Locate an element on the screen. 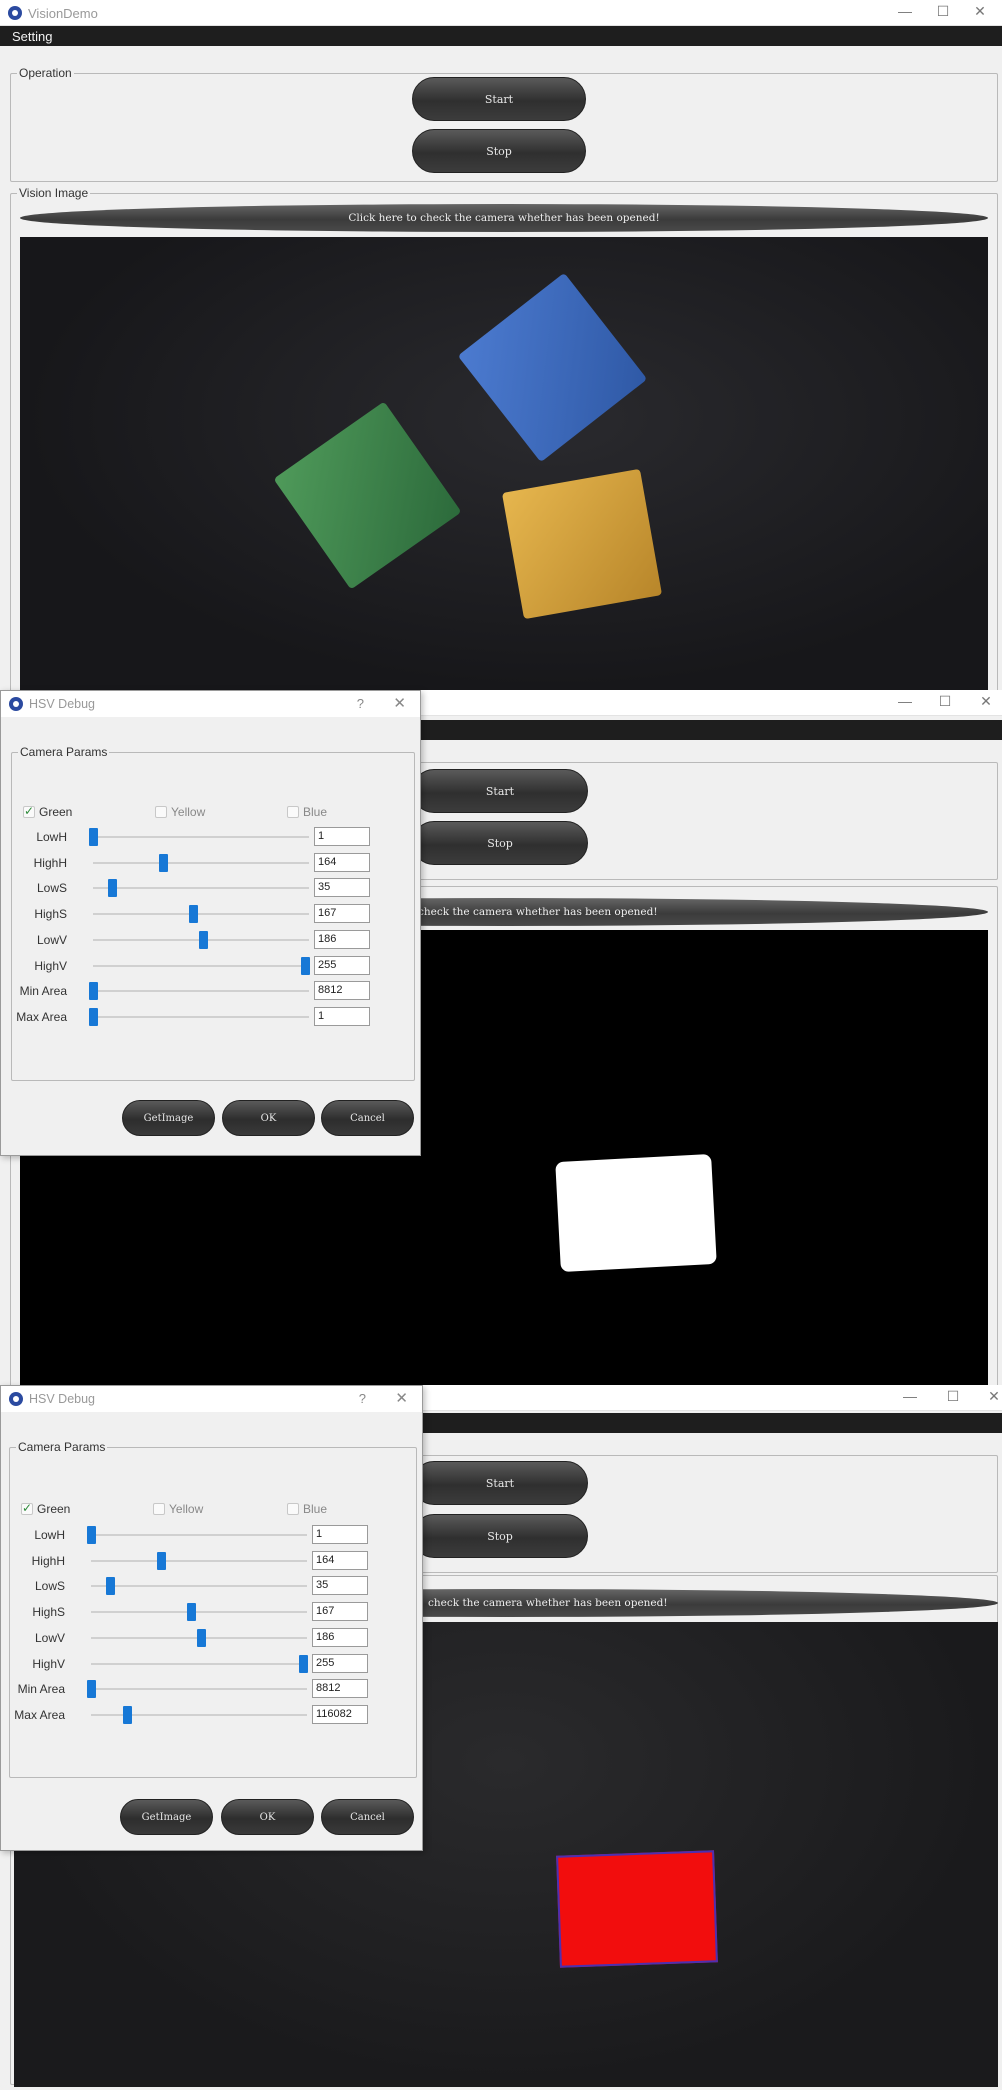 Image resolution: width=1002 pixels, height=2090 pixels. operation-group-title: Operation is located at coordinates (45, 73).